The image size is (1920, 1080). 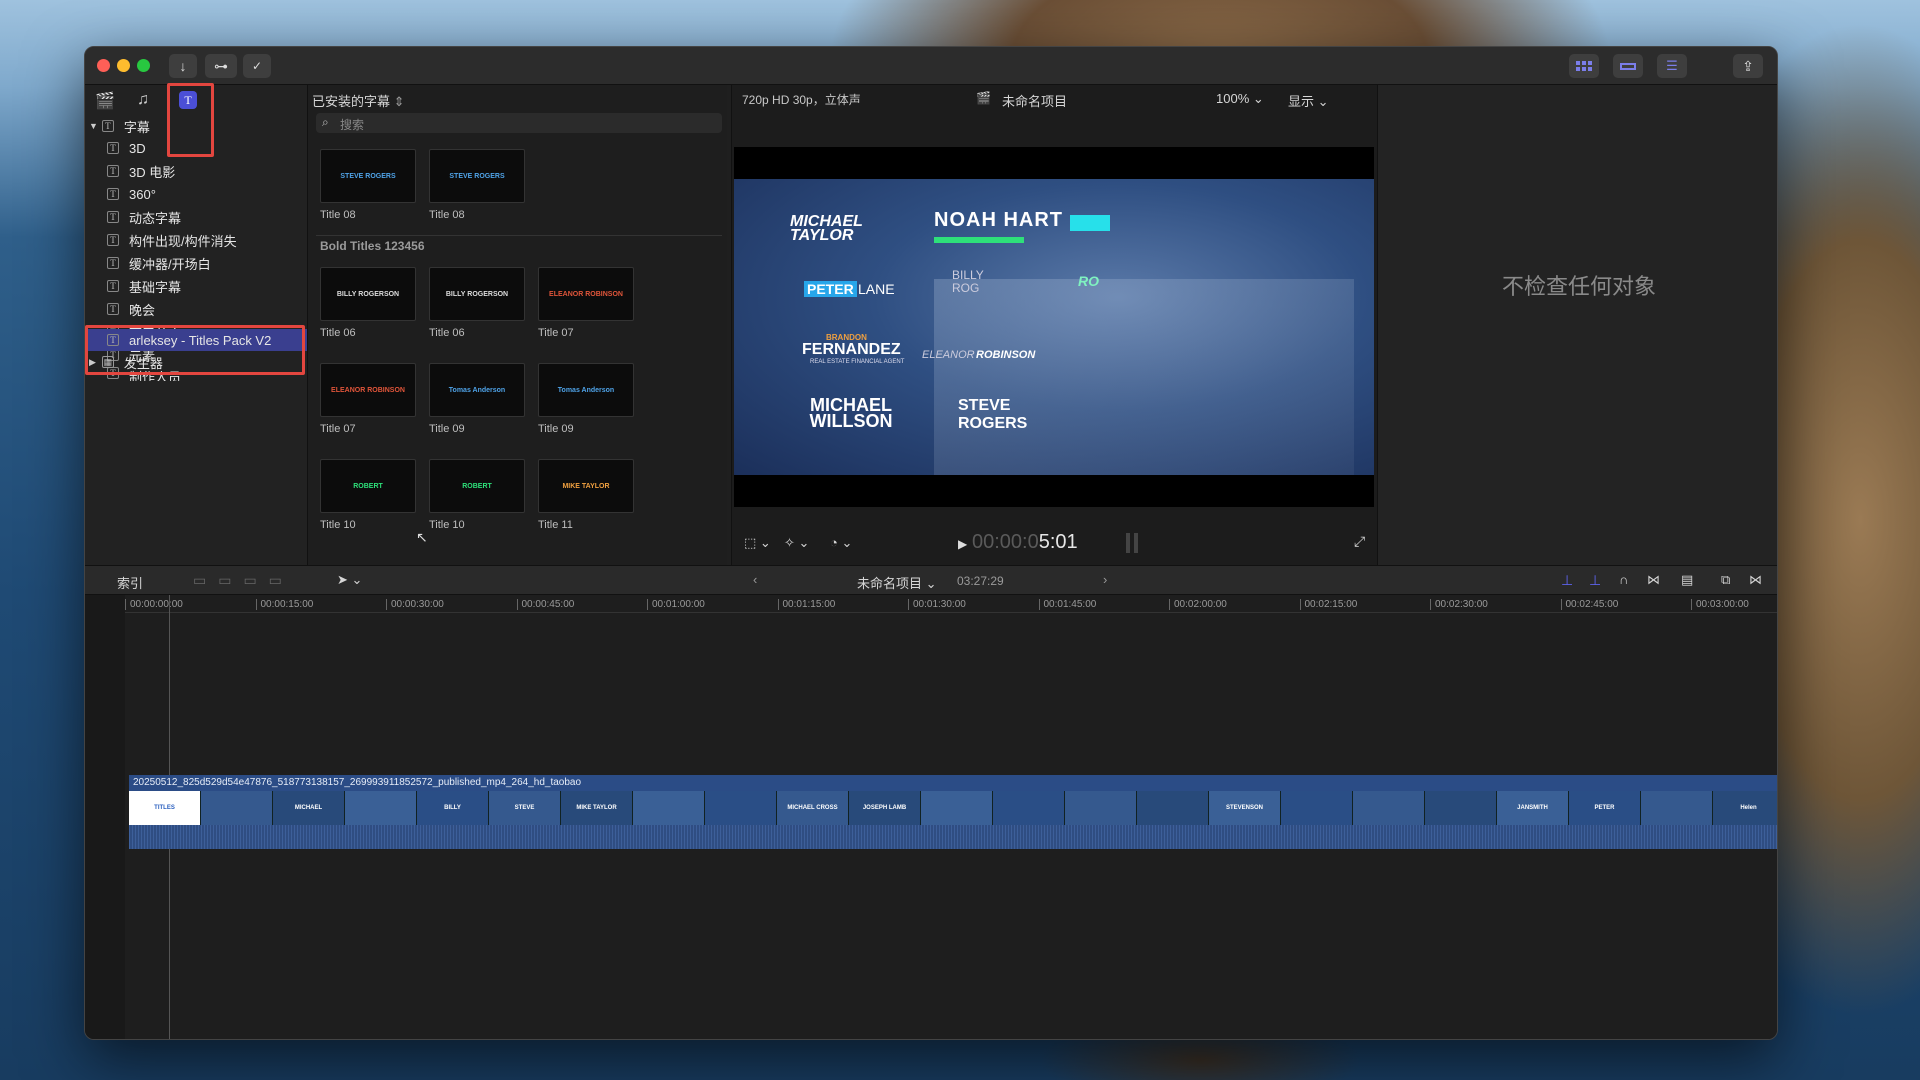 What do you see at coordinates (1577, 325) in the screenshot?
I see `inspector: 不检查任何对象` at bounding box center [1577, 325].